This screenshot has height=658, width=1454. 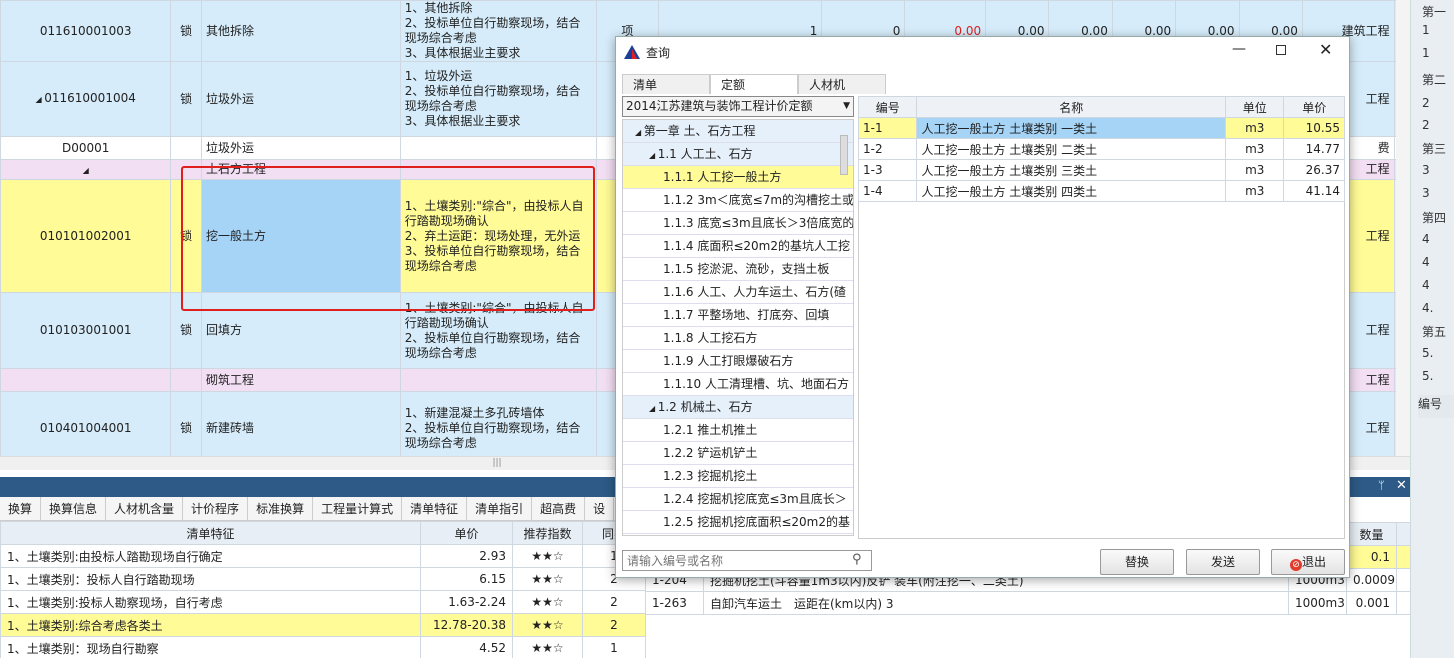 What do you see at coordinates (1438, 34) in the screenshot?
I see `side-tree-item: 1` at bounding box center [1438, 34].